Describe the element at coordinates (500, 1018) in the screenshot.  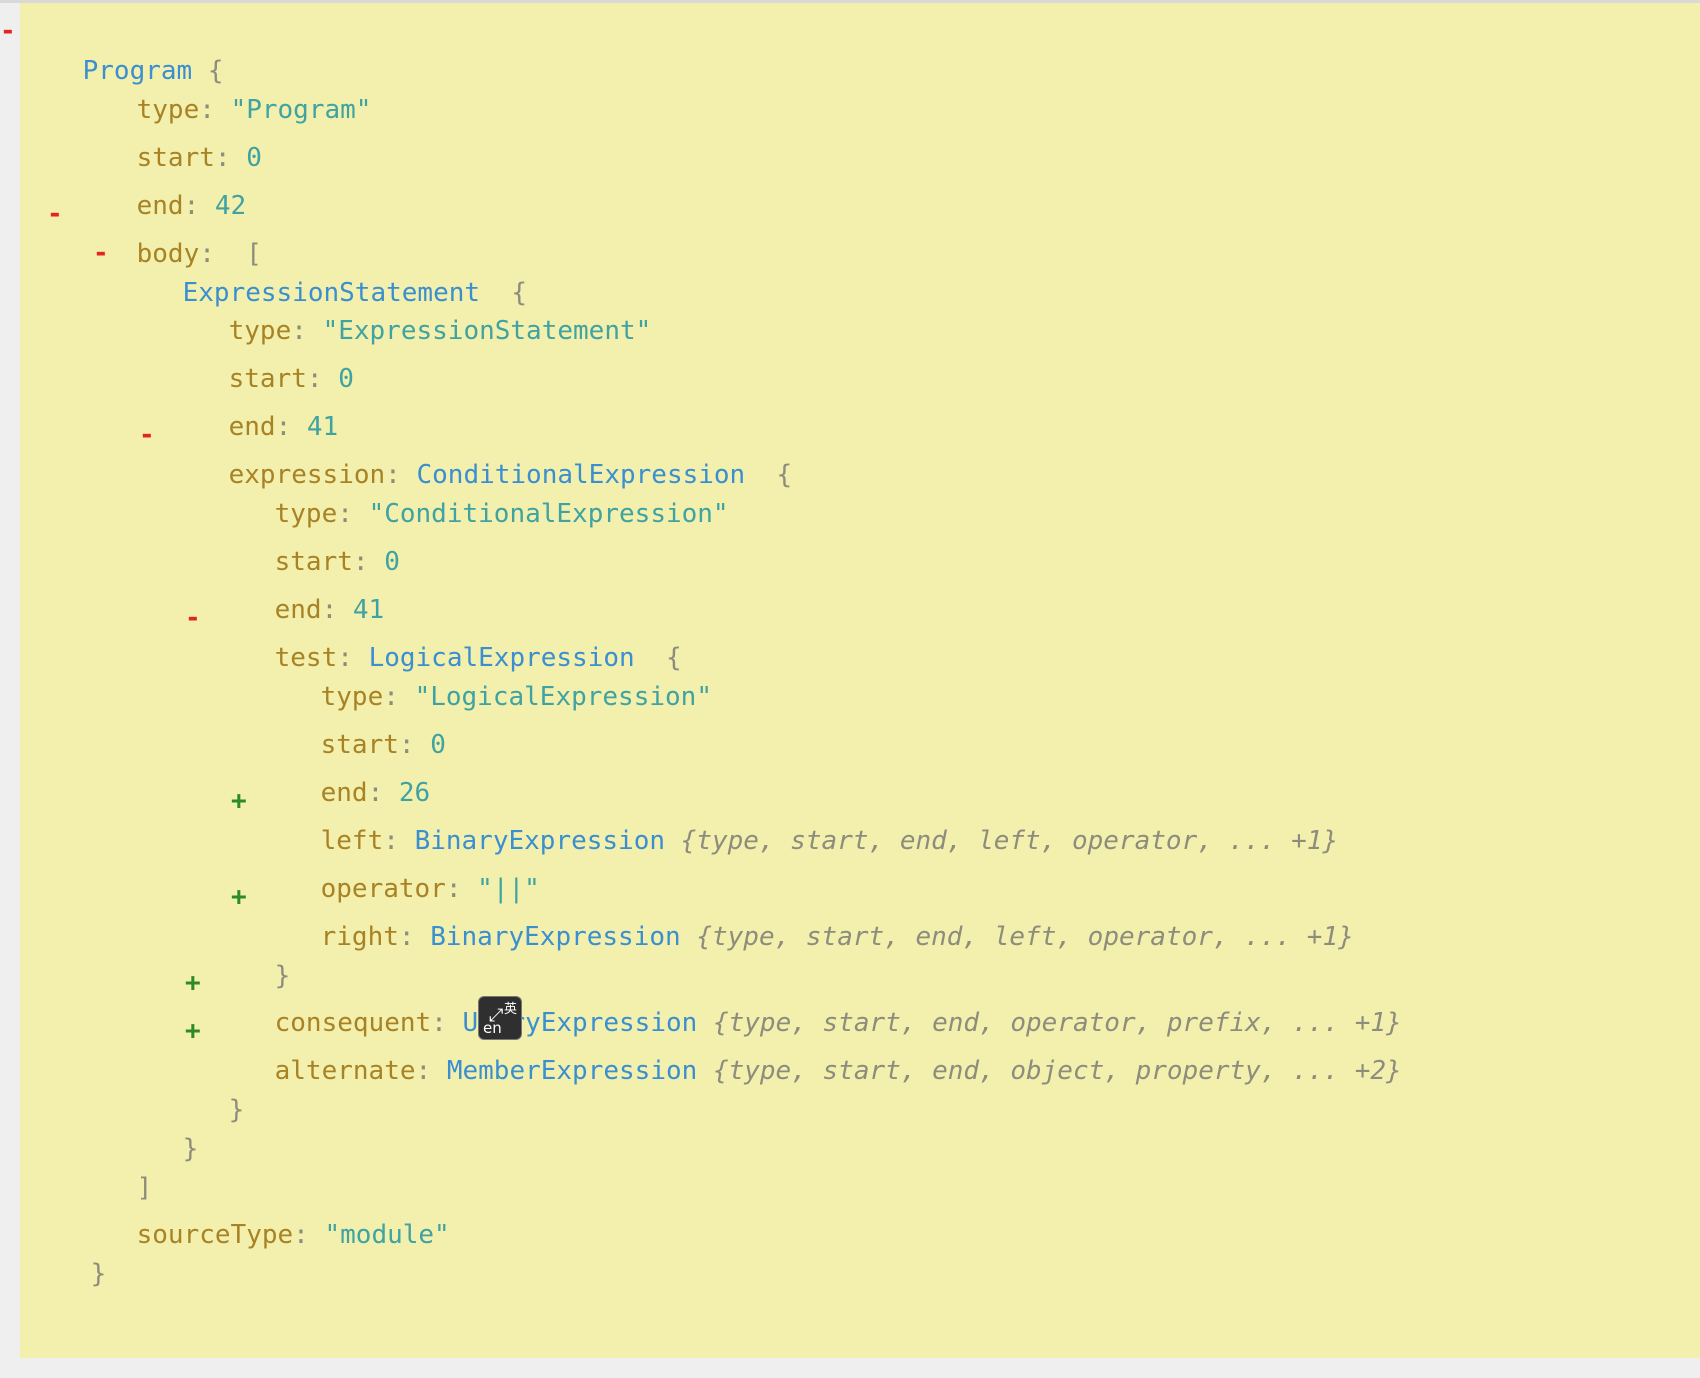
I see `ime-switch-icon: 英 ⤢ en` at that location.